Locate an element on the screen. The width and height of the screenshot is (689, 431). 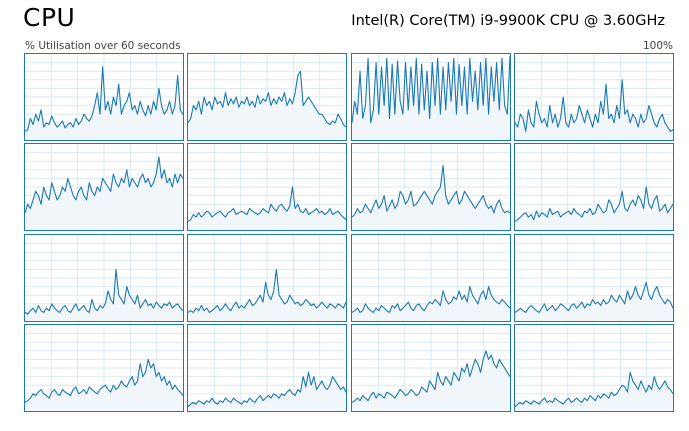
y-axis-max-label: 100% is located at coordinates (657, 46).